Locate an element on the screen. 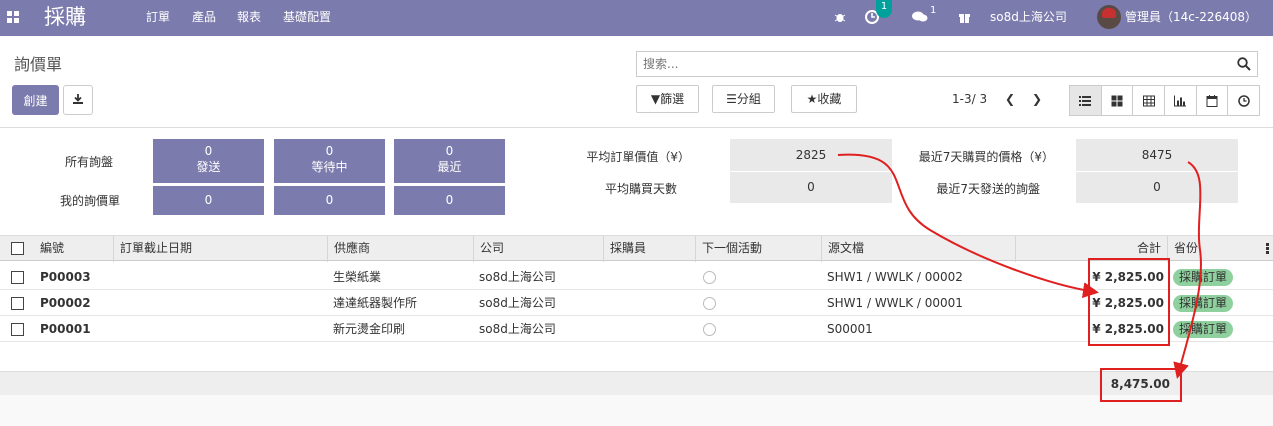 This screenshot has height=426, width=1273. column-reference: 編號 is located at coordinates (74, 249).